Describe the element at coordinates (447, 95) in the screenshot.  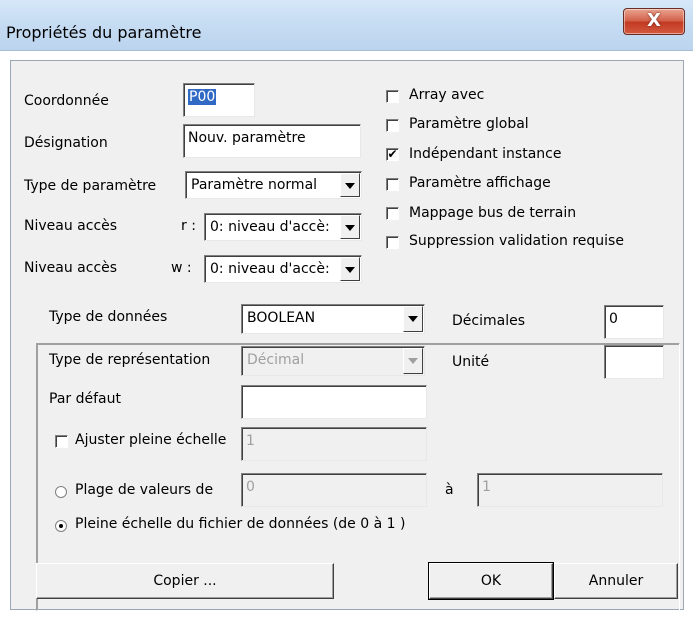
I see `option-label: Array avec` at that location.